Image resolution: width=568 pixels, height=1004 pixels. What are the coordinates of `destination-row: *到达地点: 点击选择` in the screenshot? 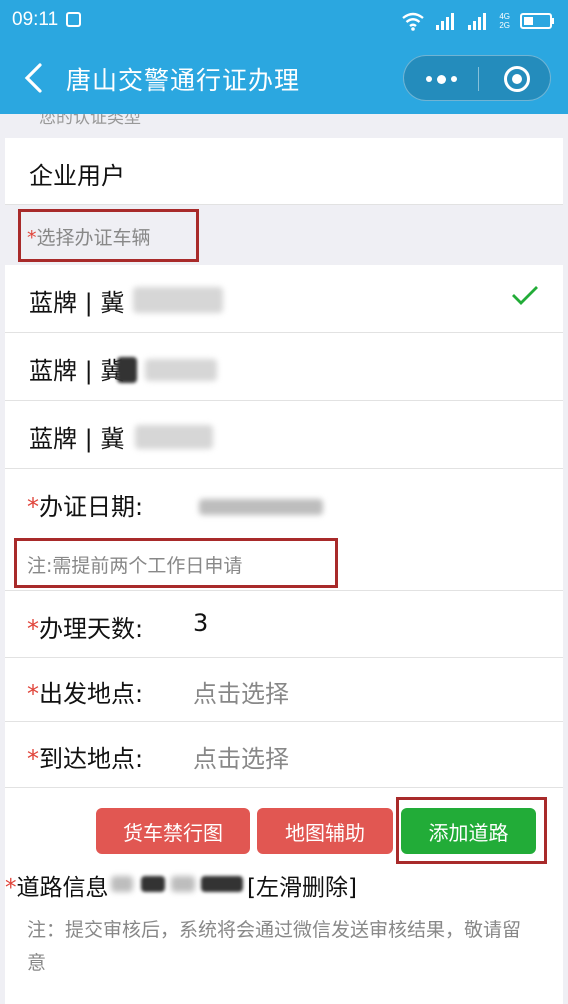 It's located at (284, 755).